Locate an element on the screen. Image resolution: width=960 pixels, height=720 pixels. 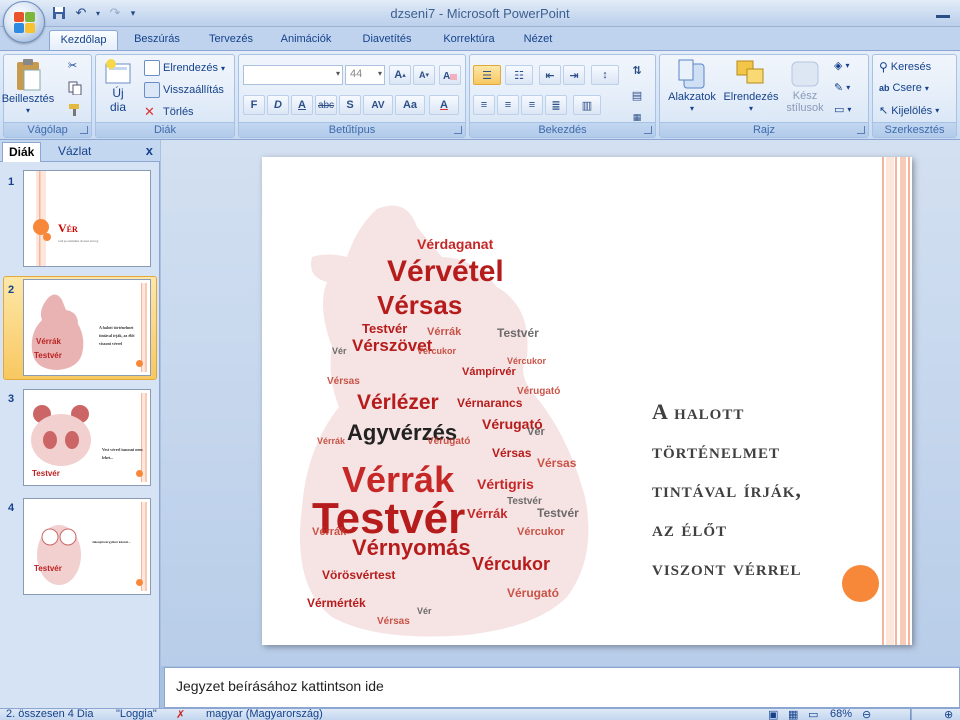
change-case-button: Aa is located at coordinates (410, 105).